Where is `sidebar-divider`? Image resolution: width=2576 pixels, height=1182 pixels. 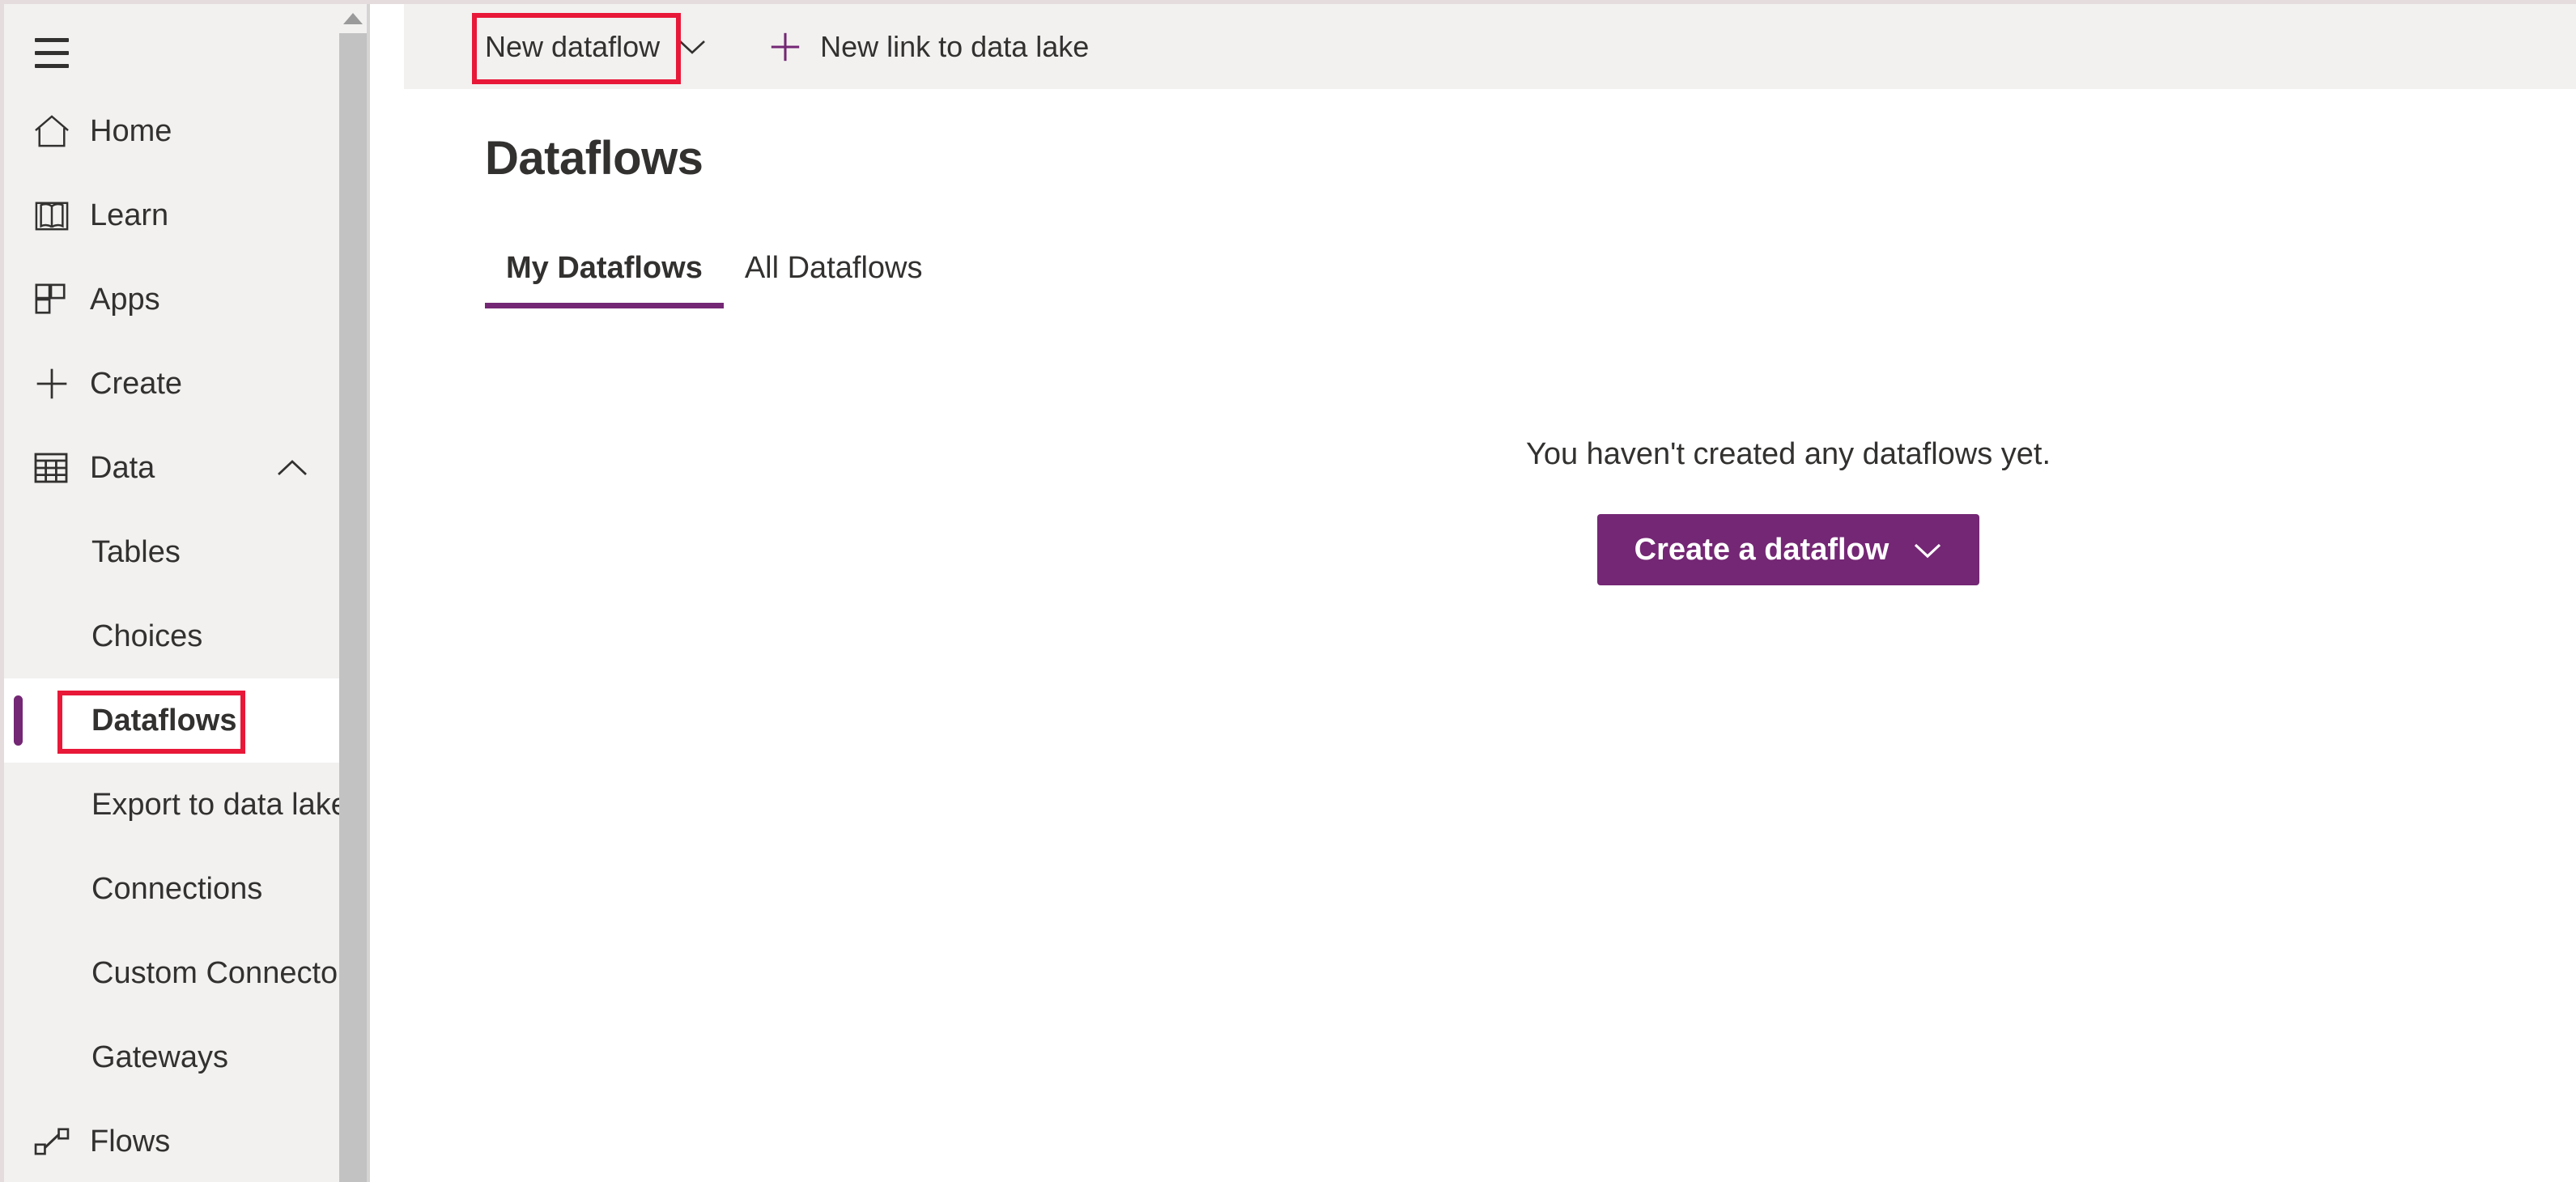
sidebar-divider is located at coordinates (368, 593).